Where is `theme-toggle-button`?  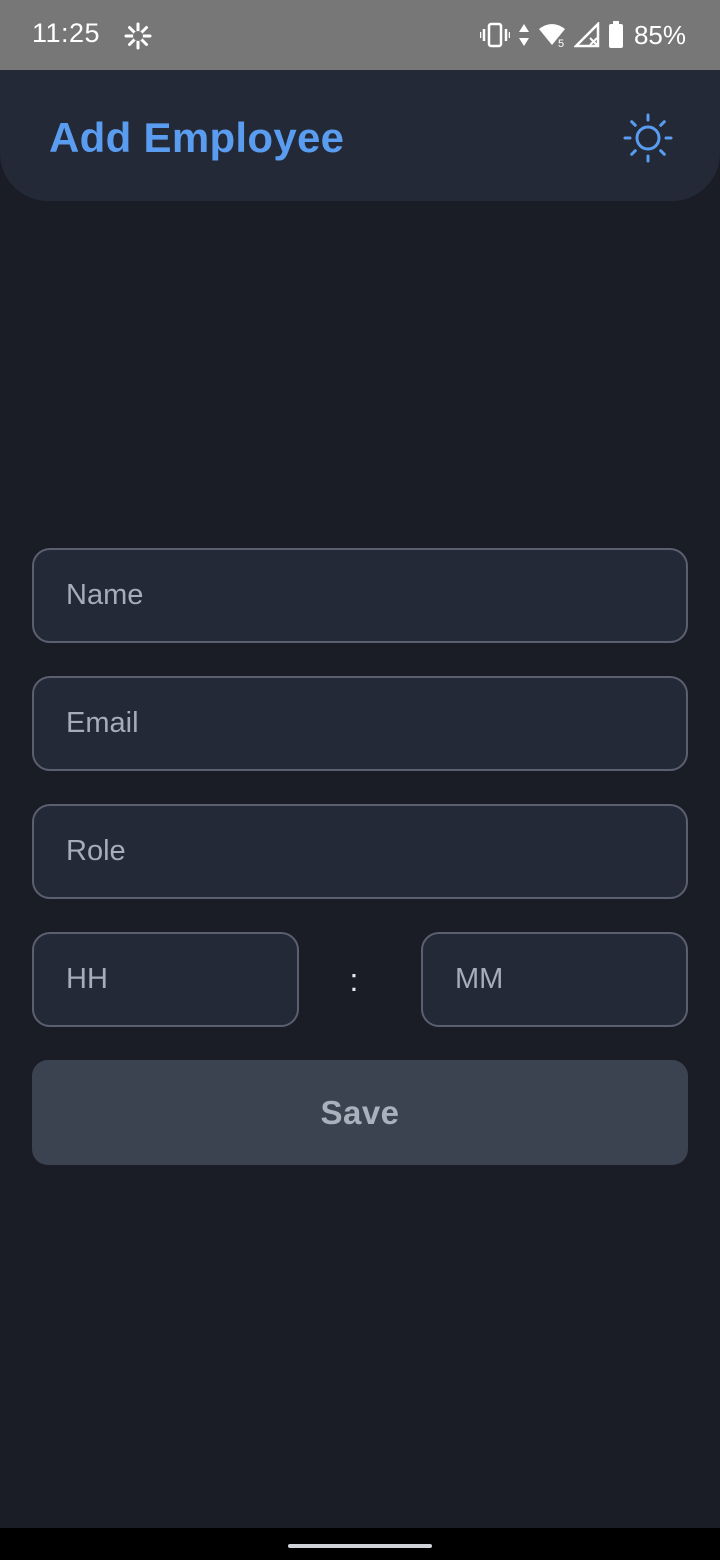 theme-toggle-button is located at coordinates (648, 138).